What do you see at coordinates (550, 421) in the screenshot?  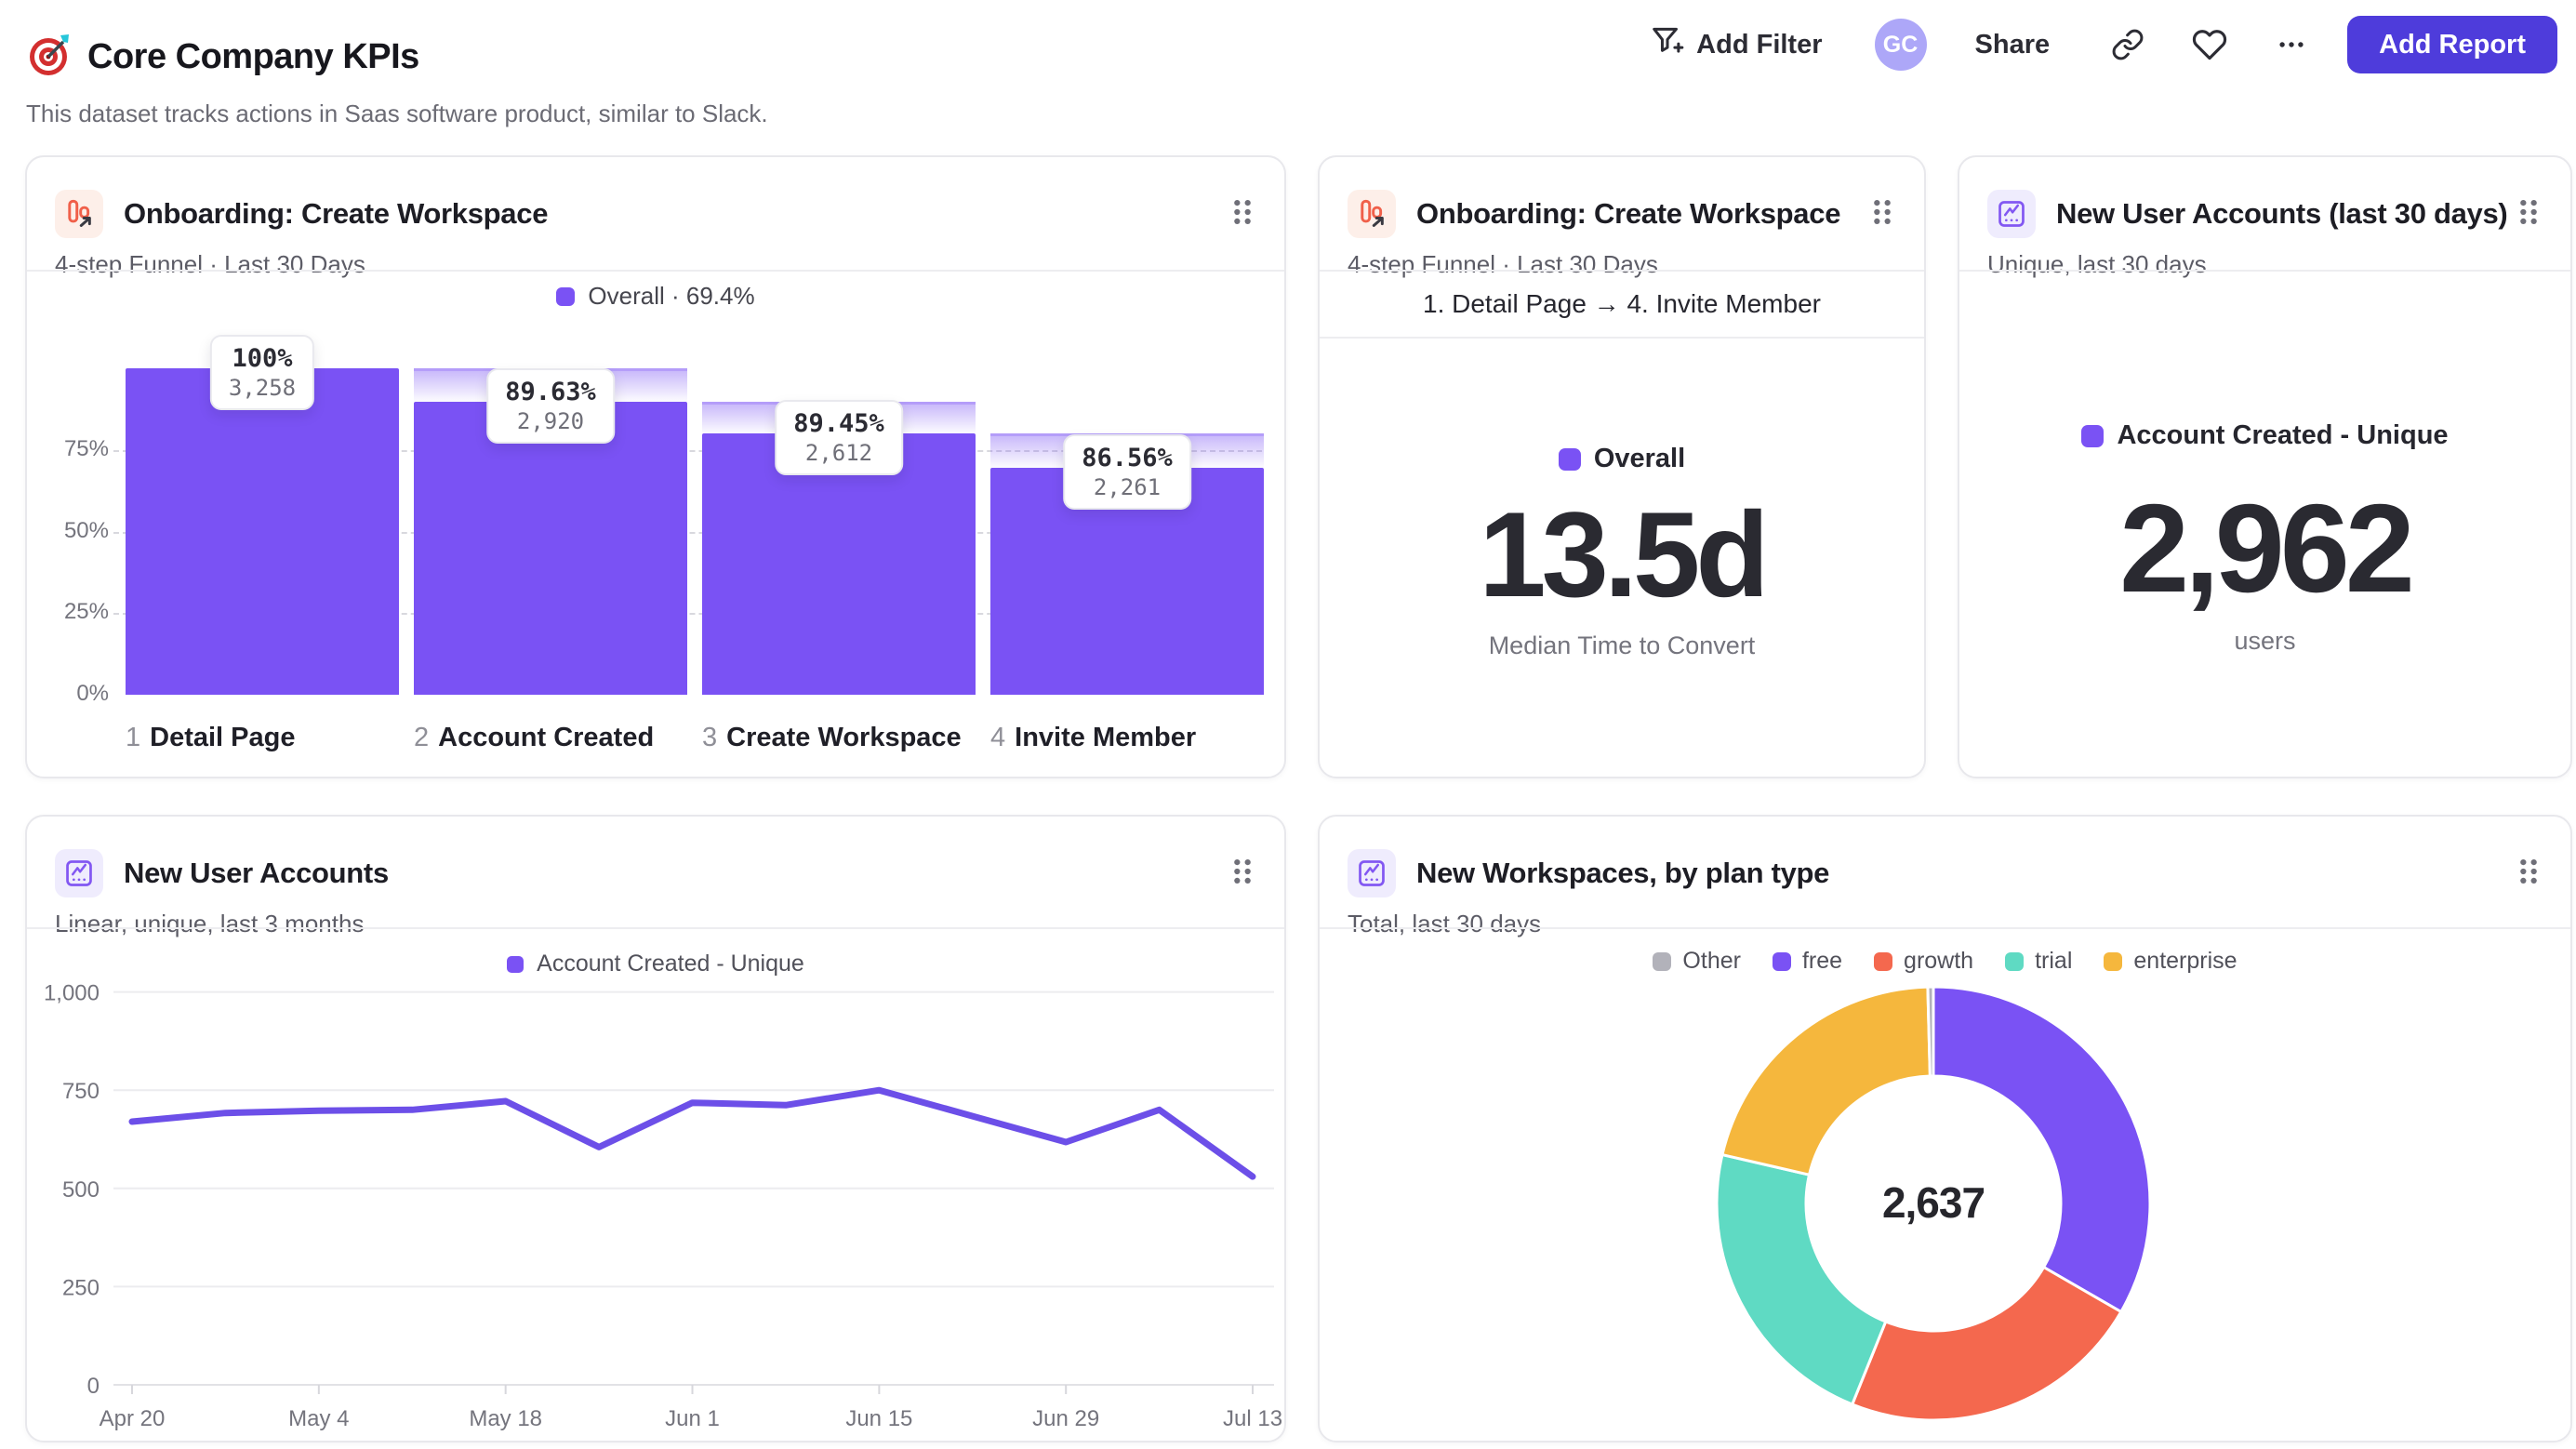 I see `funnel-count: 2,920` at bounding box center [550, 421].